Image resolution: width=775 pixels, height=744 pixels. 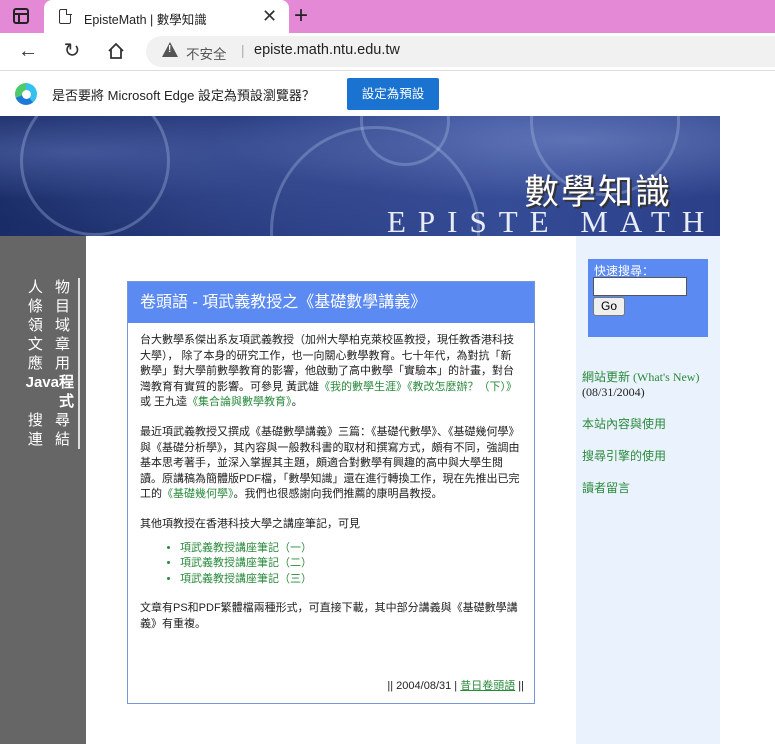 What do you see at coordinates (164, 402) in the screenshot?
I see `paragraph-1-text-b: 或 王九逵` at bounding box center [164, 402].